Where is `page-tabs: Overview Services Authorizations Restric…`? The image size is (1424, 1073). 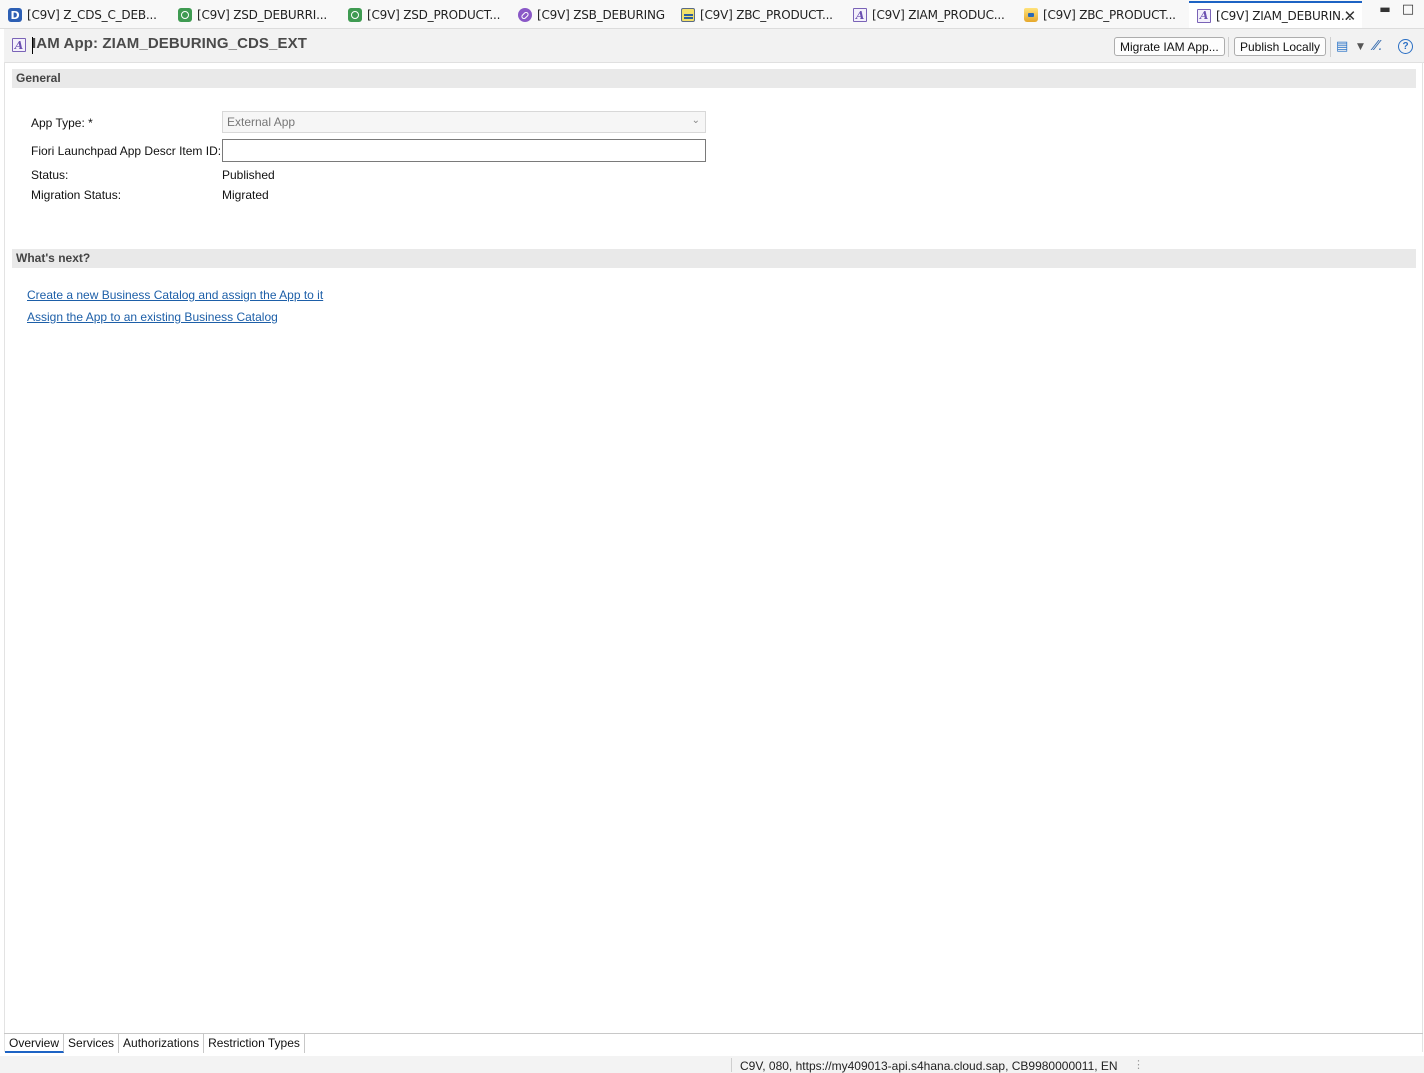 page-tabs: Overview Services Authorizations Restric… is located at coordinates (155, 1044).